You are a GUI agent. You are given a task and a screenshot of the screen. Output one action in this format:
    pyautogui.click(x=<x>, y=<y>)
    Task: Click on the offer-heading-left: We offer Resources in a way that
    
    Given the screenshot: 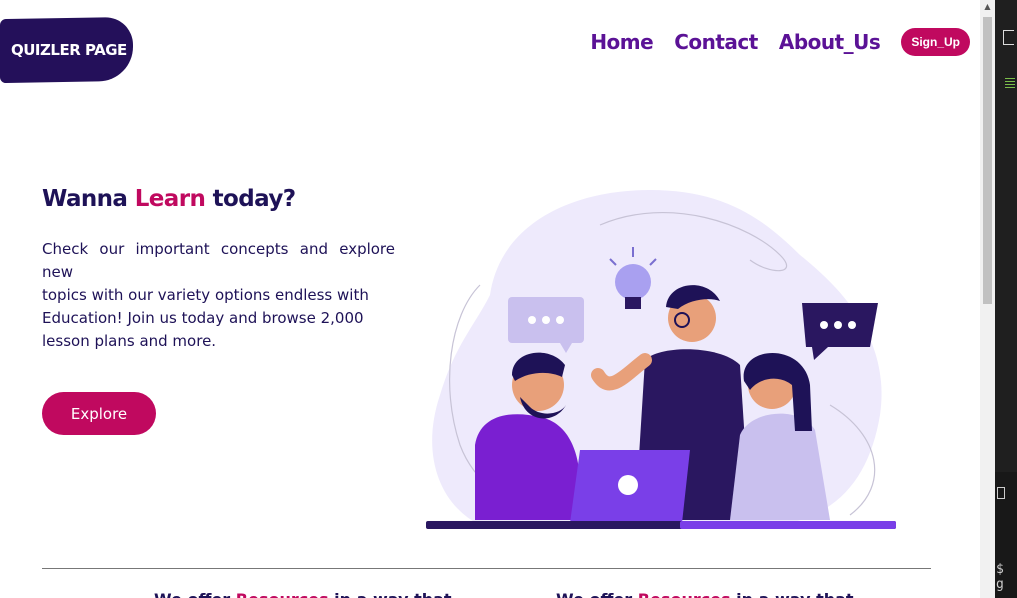 What is the action you would take?
    pyautogui.click(x=303, y=594)
    